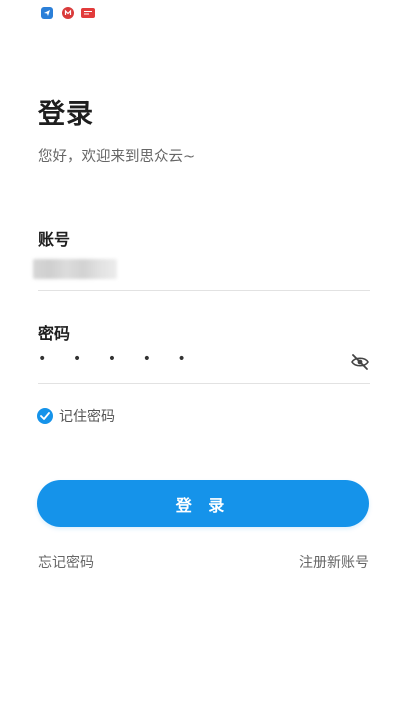  Describe the element at coordinates (116, 359) in the screenshot. I see `password-input: • • • • •` at that location.